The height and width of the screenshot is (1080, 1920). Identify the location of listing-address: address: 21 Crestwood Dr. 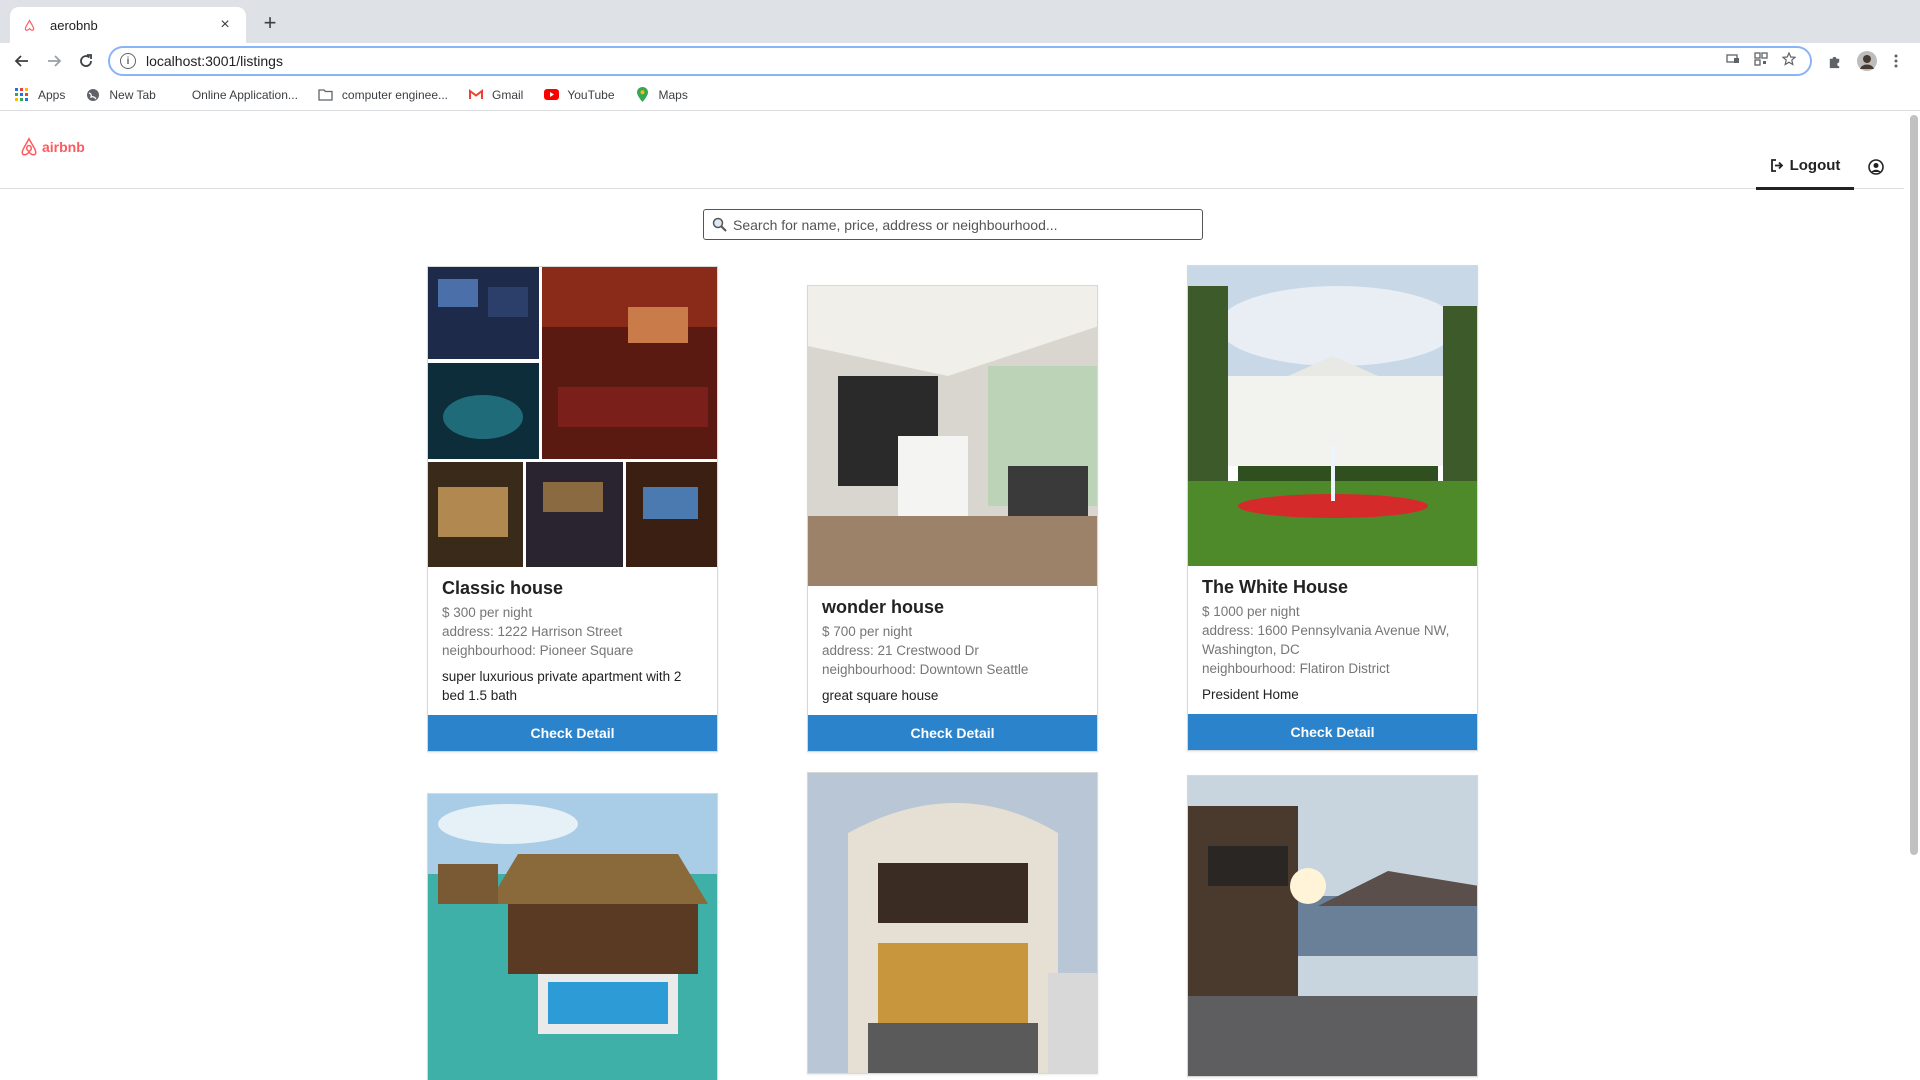
(900, 650).